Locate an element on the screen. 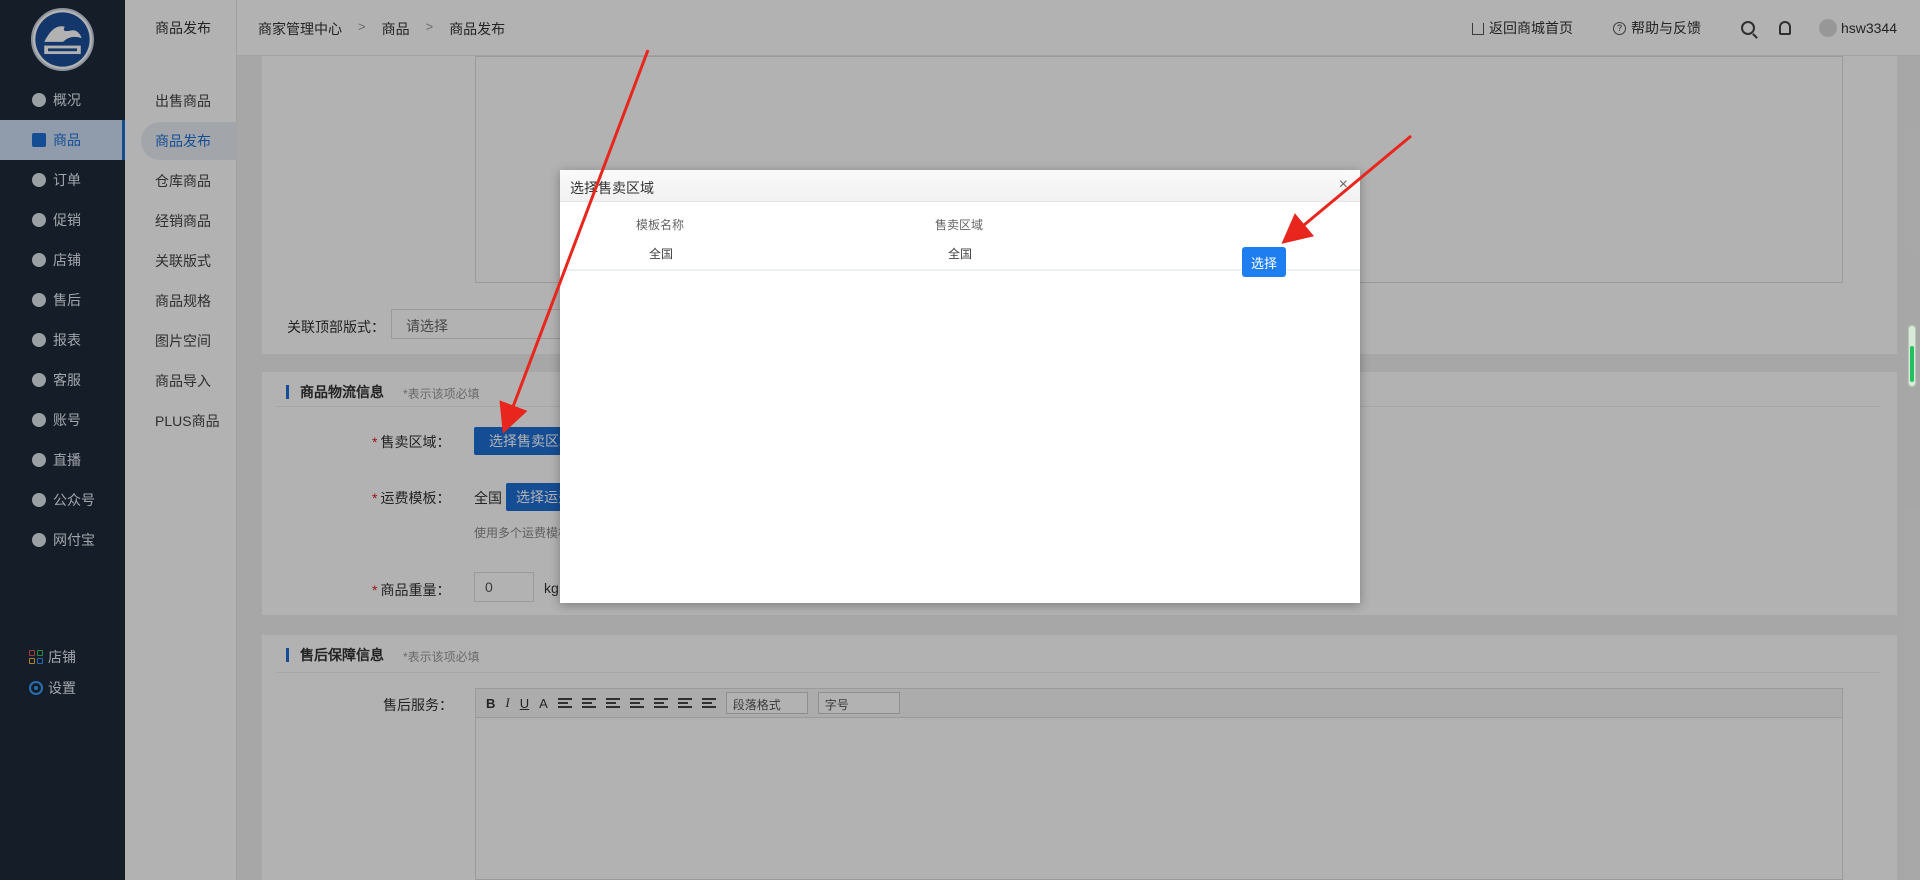  select-row-button: 选择 is located at coordinates (1264, 262).